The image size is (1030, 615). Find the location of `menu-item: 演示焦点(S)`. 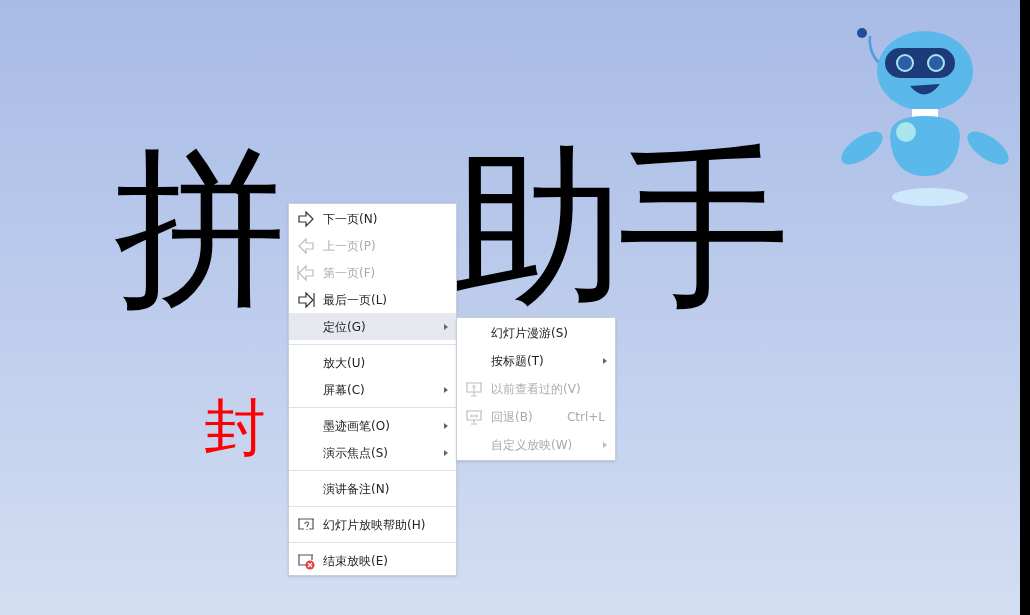

menu-item: 演示焦点(S) is located at coordinates (372, 452).